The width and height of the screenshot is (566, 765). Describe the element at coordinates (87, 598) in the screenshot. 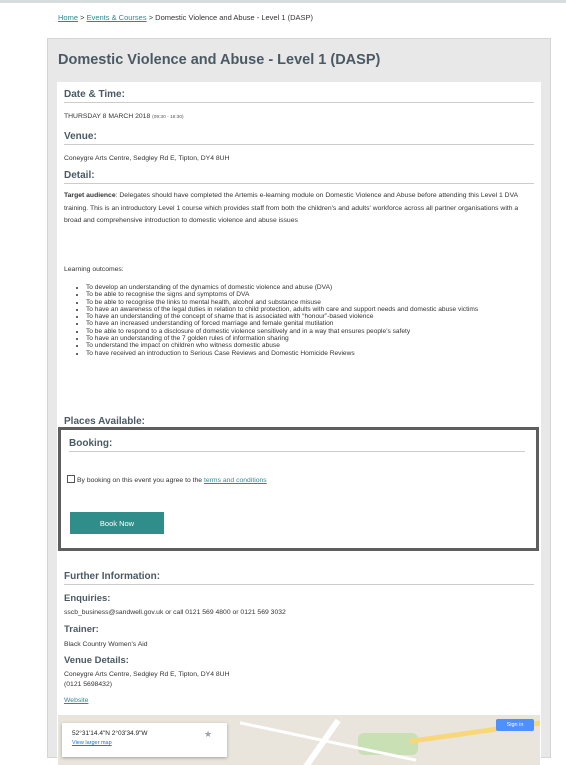

I see `enquiries-heading: Enquiries:` at that location.